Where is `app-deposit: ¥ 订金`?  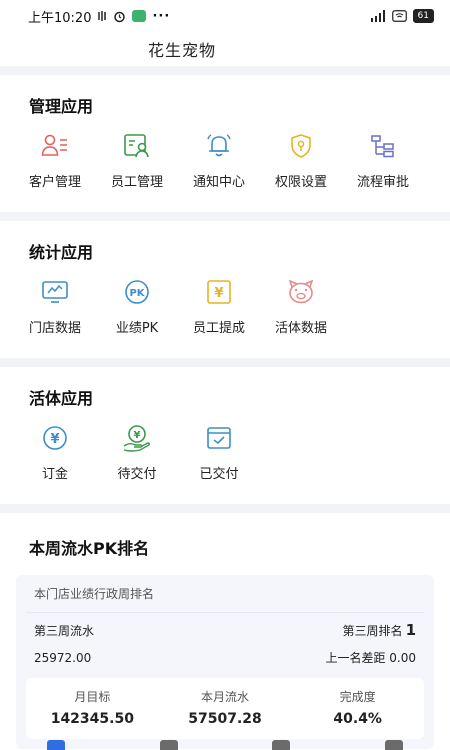 app-deposit: ¥ 订金 is located at coordinates (55, 452).